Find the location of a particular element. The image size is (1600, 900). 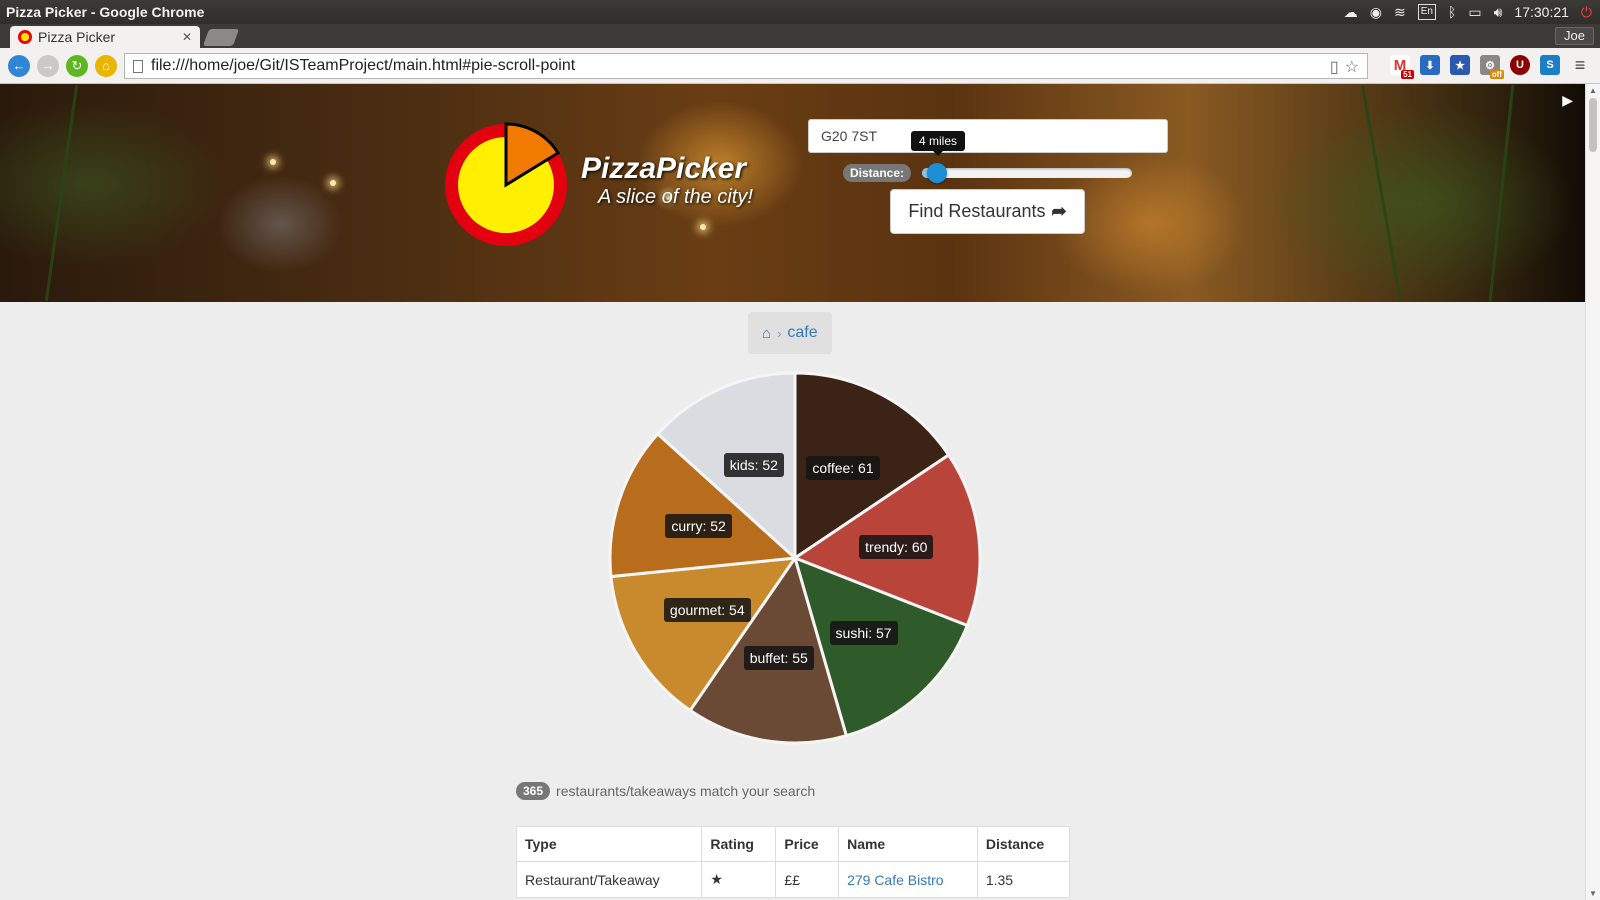

gmail-icon: M 51 is located at coordinates (1402, 67).